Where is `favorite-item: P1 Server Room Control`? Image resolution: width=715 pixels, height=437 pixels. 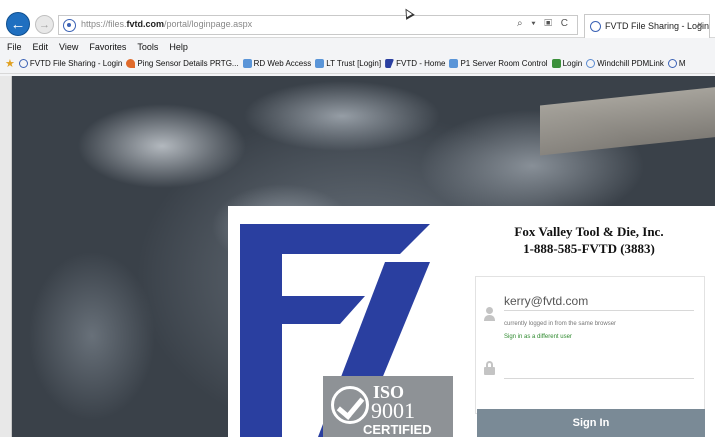 favorite-item: P1 Server Room Control is located at coordinates (498, 63).